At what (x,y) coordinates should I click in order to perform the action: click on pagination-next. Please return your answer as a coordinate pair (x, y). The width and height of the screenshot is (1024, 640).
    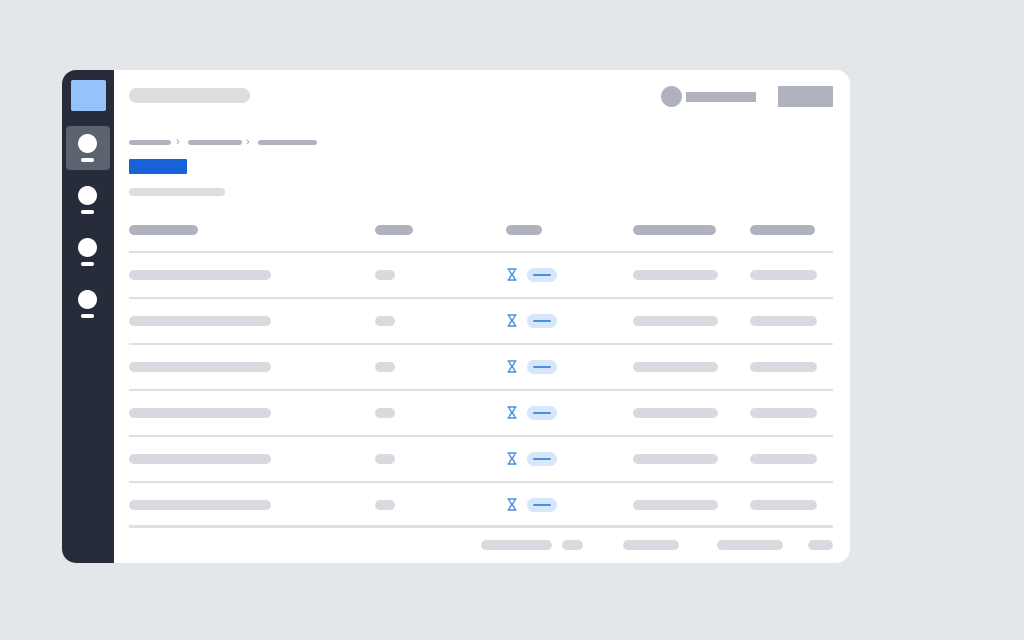
    Looking at the image, I should click on (750, 545).